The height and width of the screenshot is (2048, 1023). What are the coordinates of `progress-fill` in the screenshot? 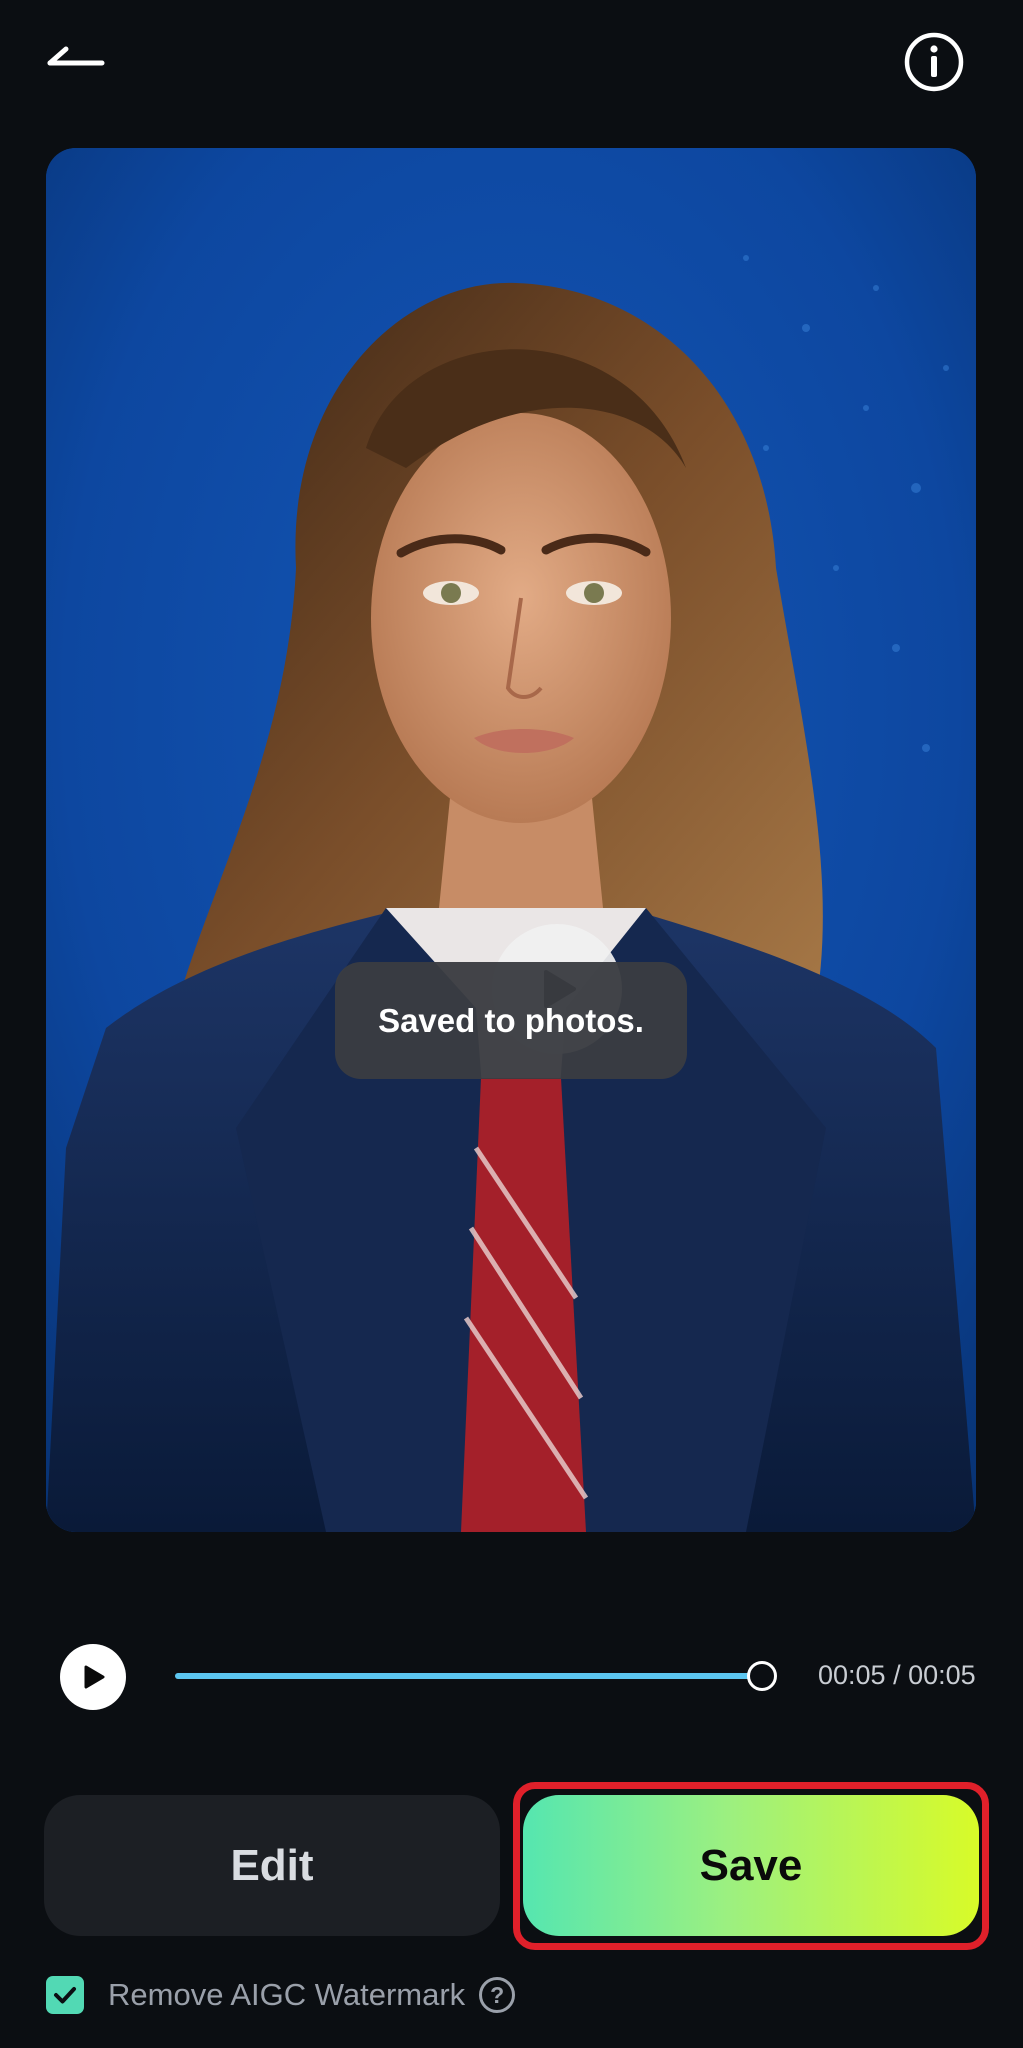 It's located at (475, 1676).